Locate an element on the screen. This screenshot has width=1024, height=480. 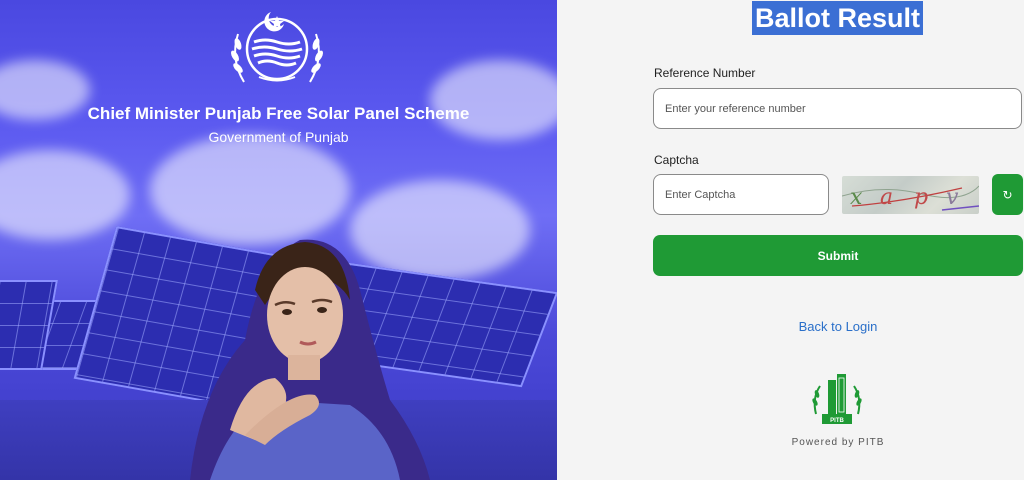
pitb-logo-icon: PITB is located at coordinates (837, 399).